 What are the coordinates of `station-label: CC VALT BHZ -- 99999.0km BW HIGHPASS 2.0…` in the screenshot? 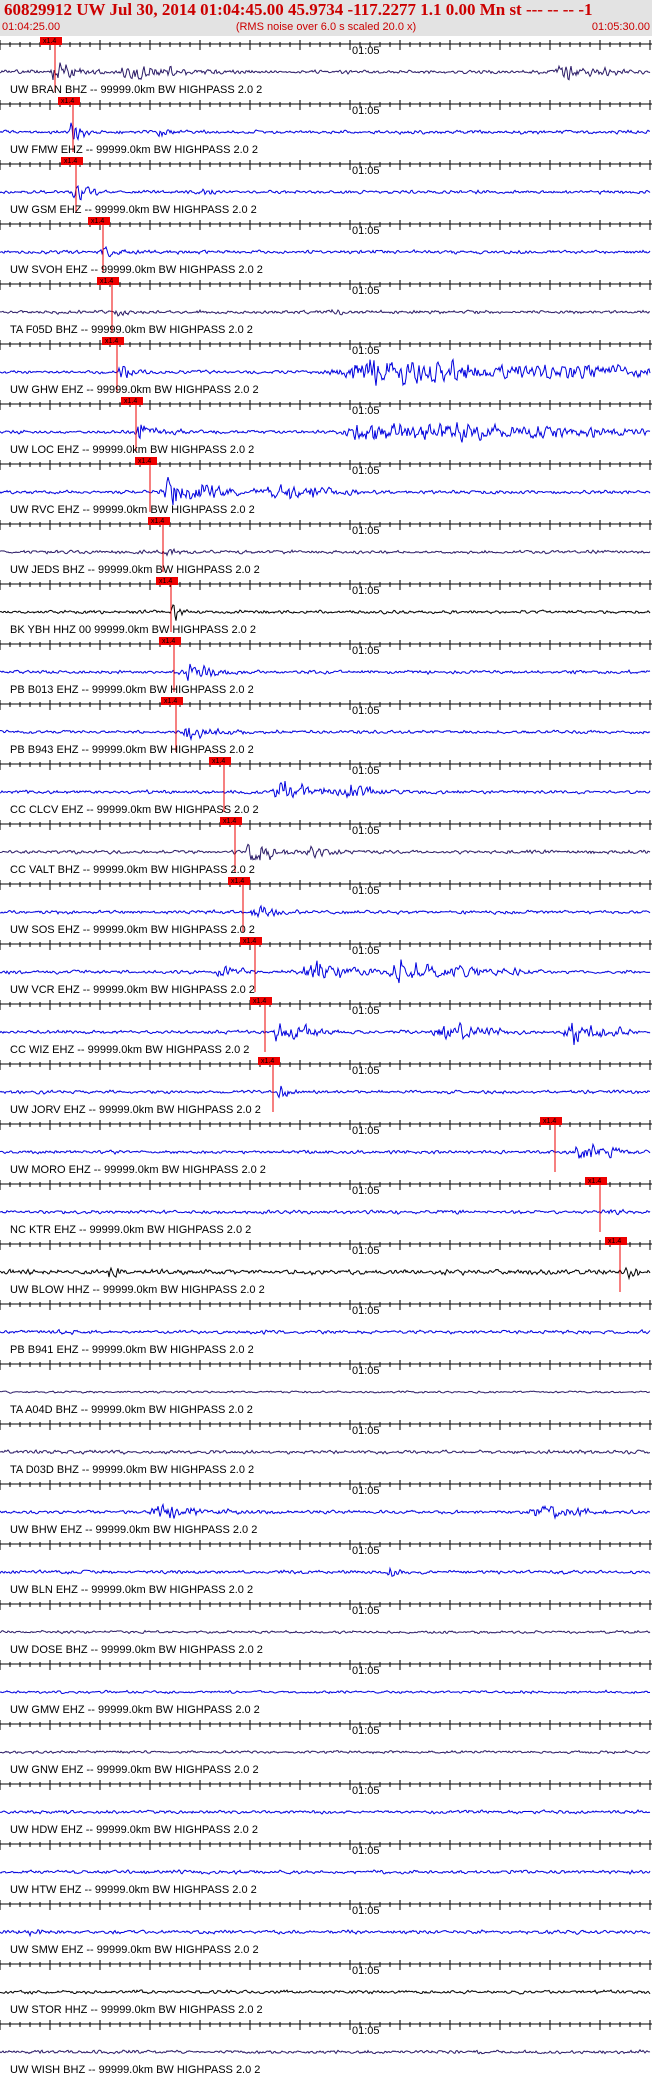 It's located at (132, 870).